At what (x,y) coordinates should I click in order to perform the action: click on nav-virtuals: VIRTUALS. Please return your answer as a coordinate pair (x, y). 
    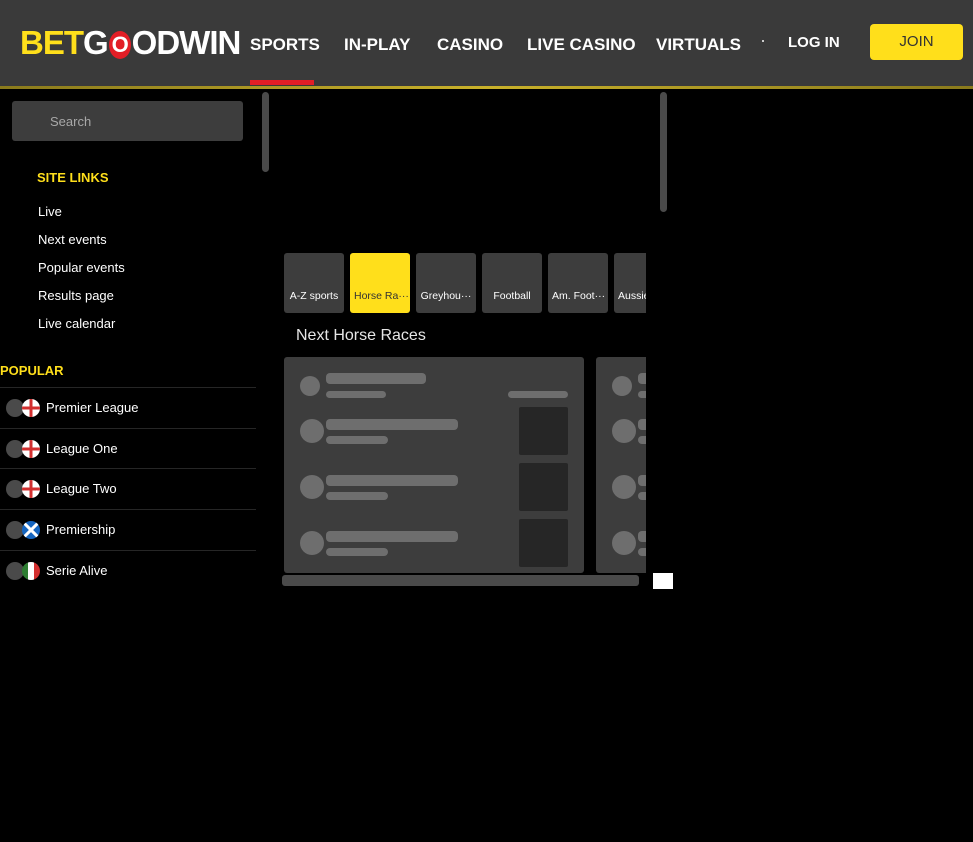
    Looking at the image, I should click on (698, 45).